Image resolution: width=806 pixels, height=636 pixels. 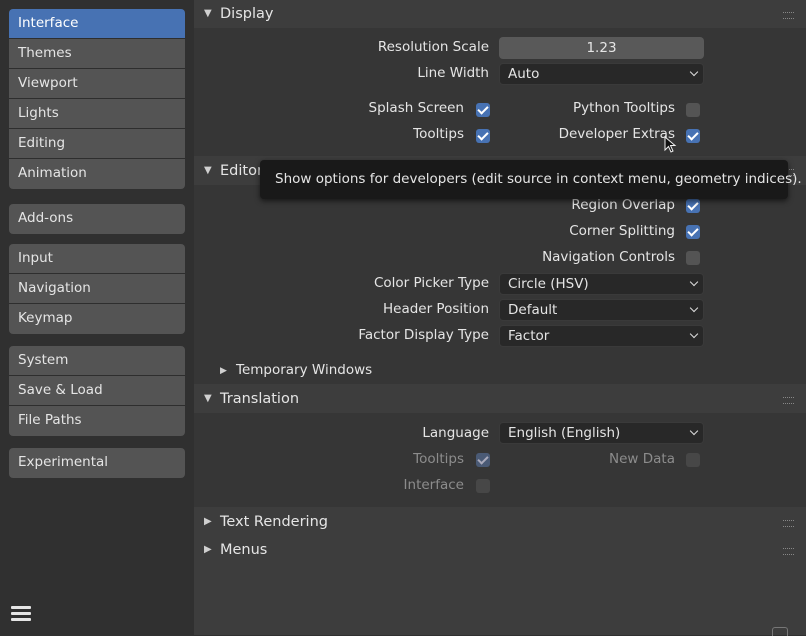 What do you see at coordinates (693, 460) in the screenshot?
I see `translate-new-data-checkbox` at bounding box center [693, 460].